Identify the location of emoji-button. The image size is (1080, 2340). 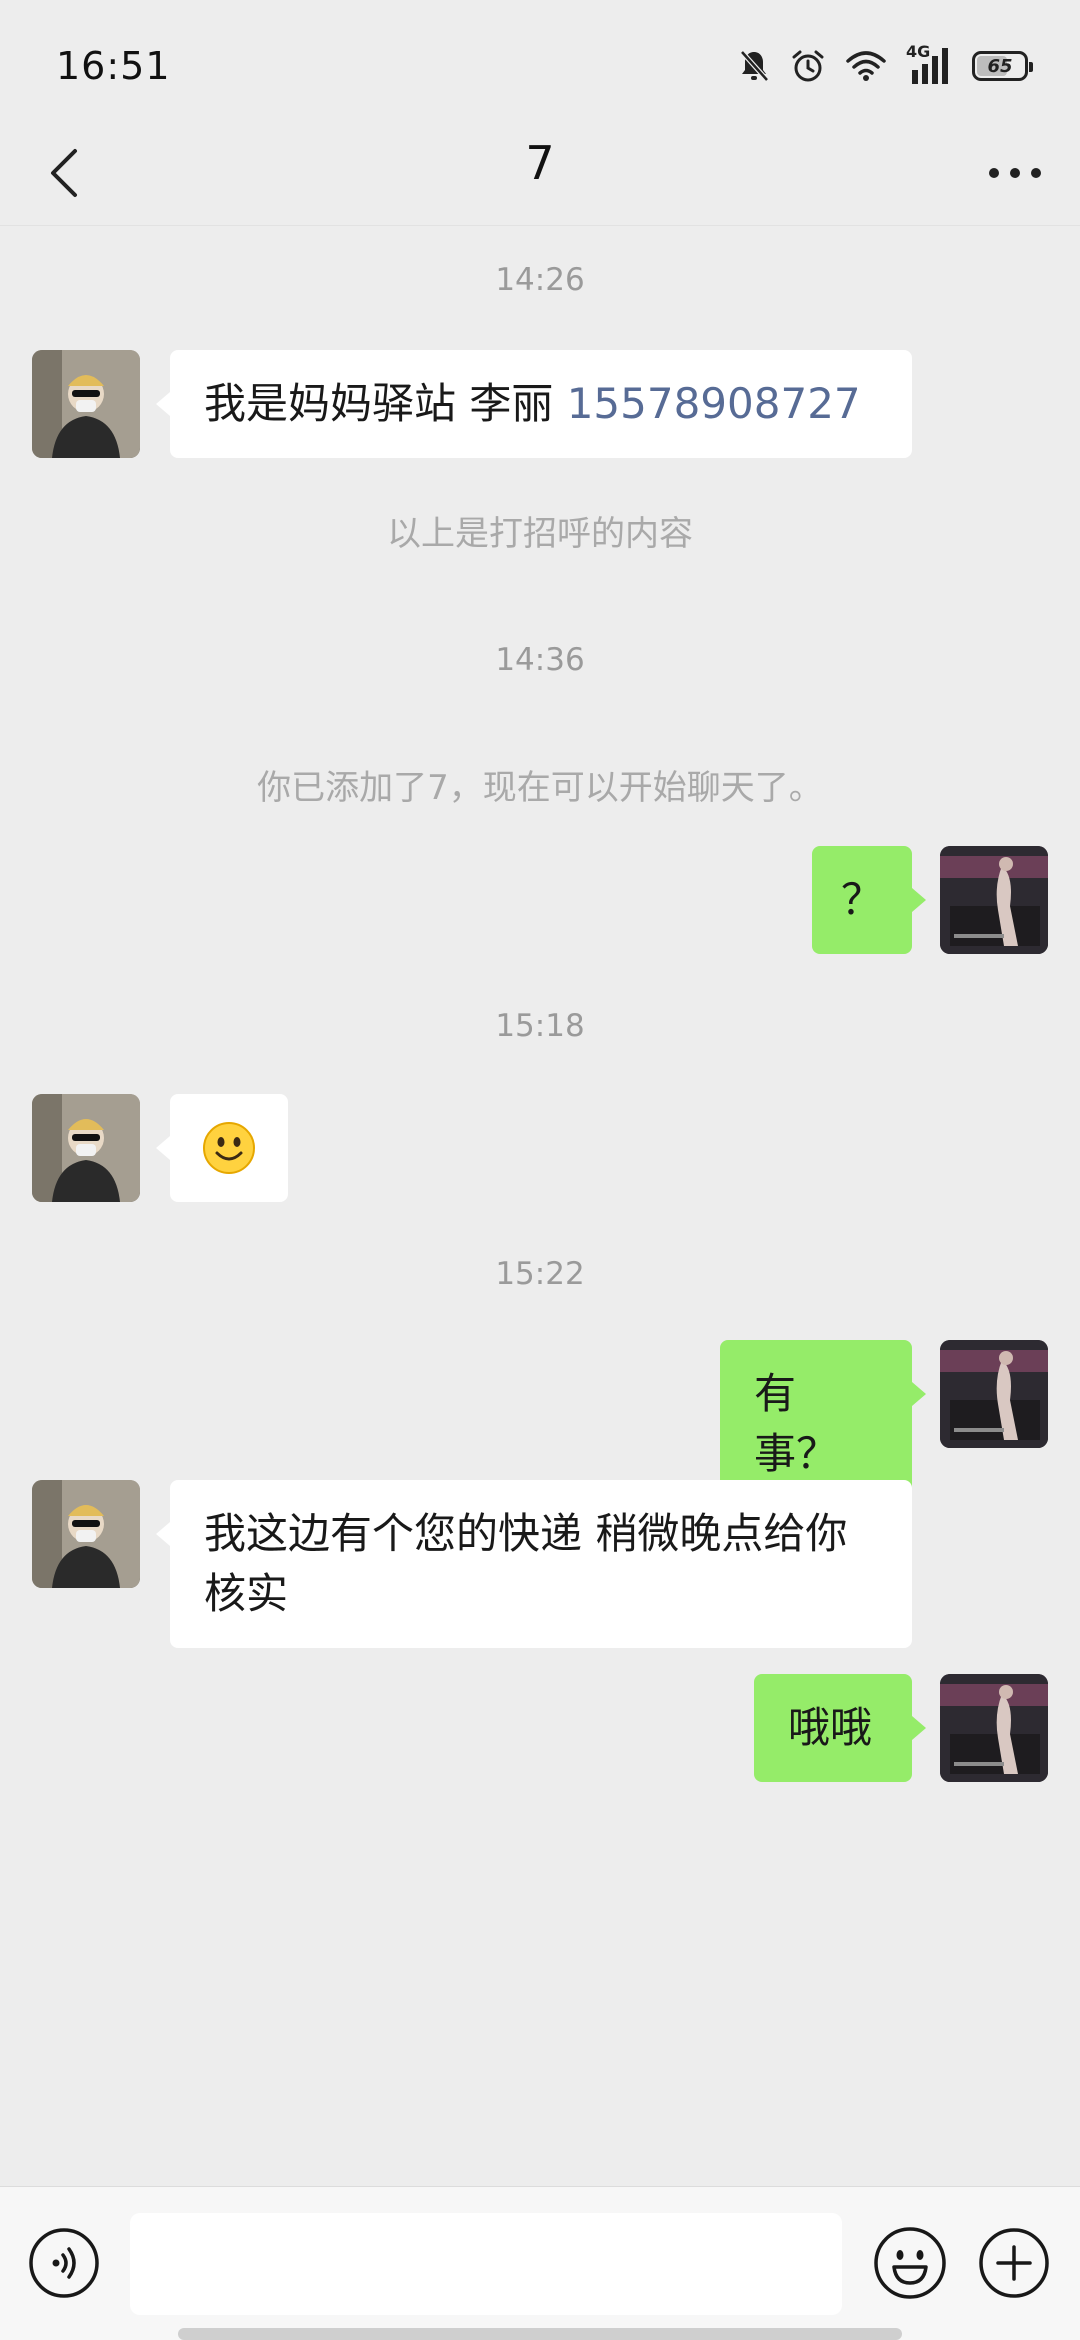
(910, 2263).